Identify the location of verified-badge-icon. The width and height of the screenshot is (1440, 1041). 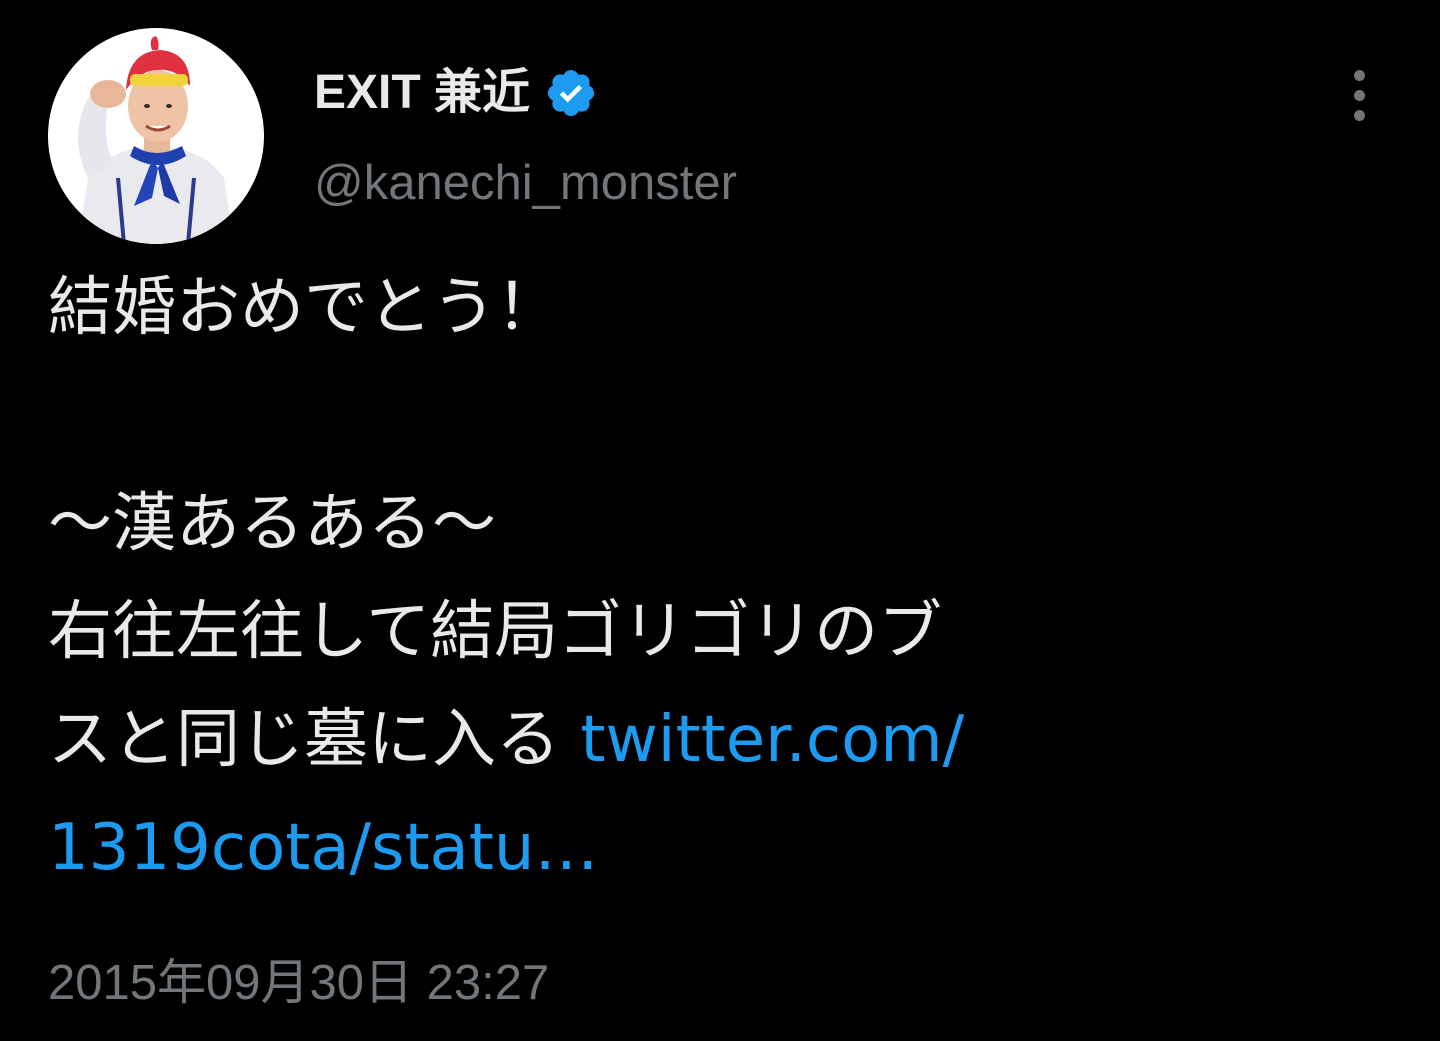
(571, 93).